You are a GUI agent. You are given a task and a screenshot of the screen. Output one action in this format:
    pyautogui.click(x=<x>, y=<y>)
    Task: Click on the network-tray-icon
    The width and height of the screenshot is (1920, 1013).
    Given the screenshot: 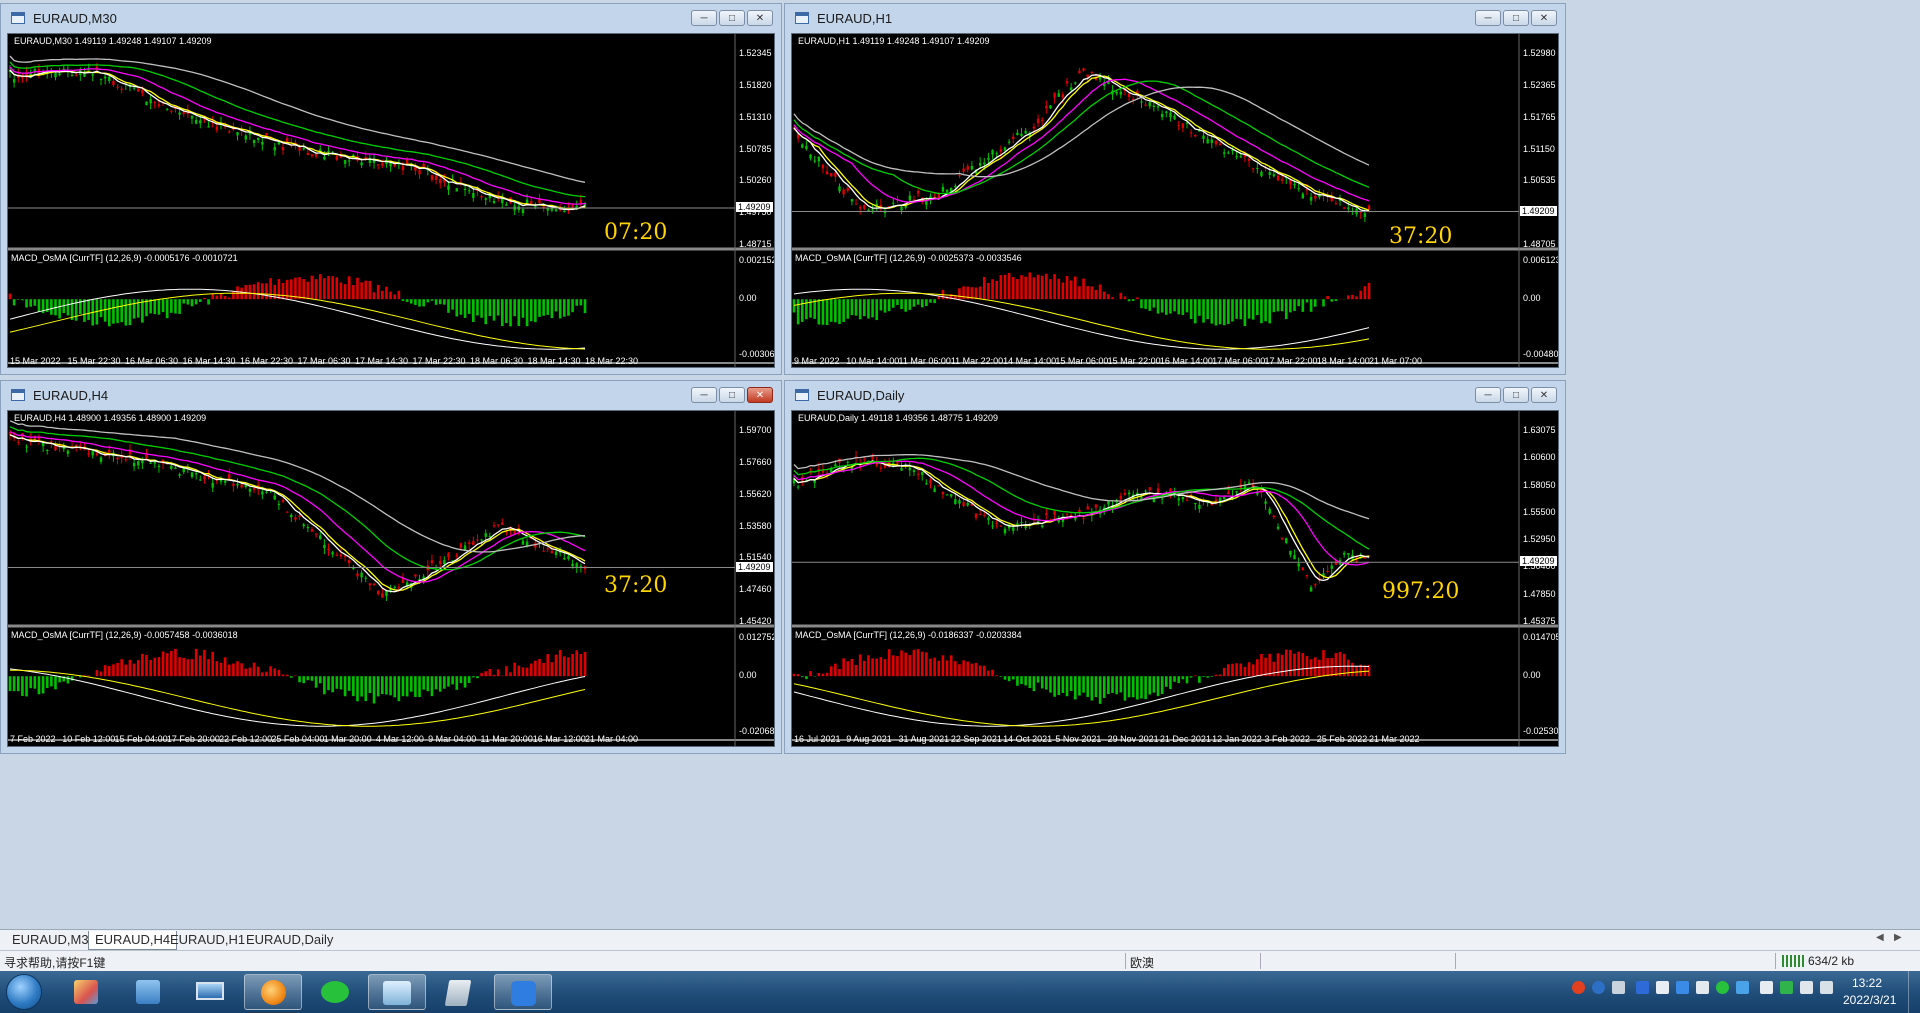 What is the action you would take?
    pyautogui.click(x=1662, y=987)
    